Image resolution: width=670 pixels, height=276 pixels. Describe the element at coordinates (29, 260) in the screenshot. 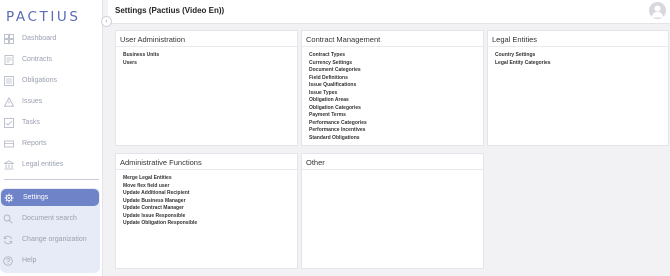

I see `sidebar-item-label: Help` at that location.